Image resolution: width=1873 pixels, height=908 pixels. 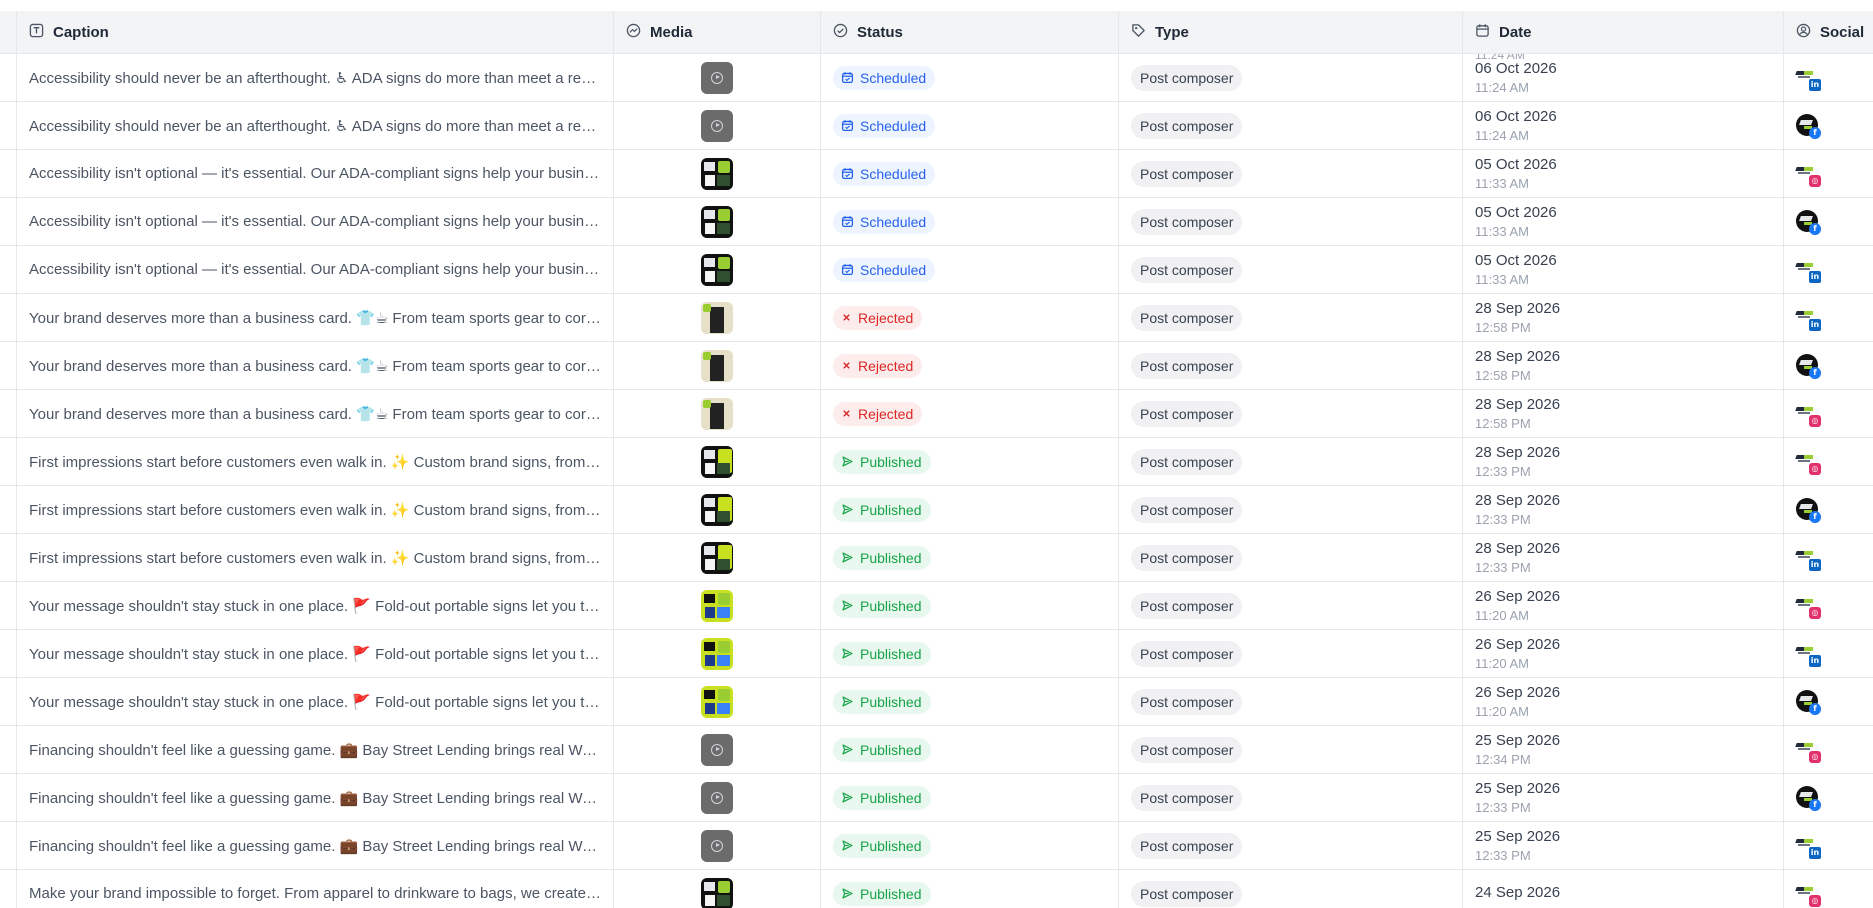 I want to click on header-date: Date, so click(x=1623, y=32).